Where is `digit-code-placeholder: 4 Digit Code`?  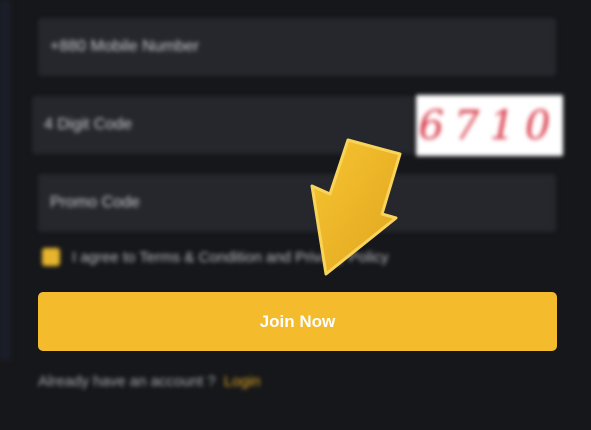 digit-code-placeholder: 4 Digit Code is located at coordinates (88, 124).